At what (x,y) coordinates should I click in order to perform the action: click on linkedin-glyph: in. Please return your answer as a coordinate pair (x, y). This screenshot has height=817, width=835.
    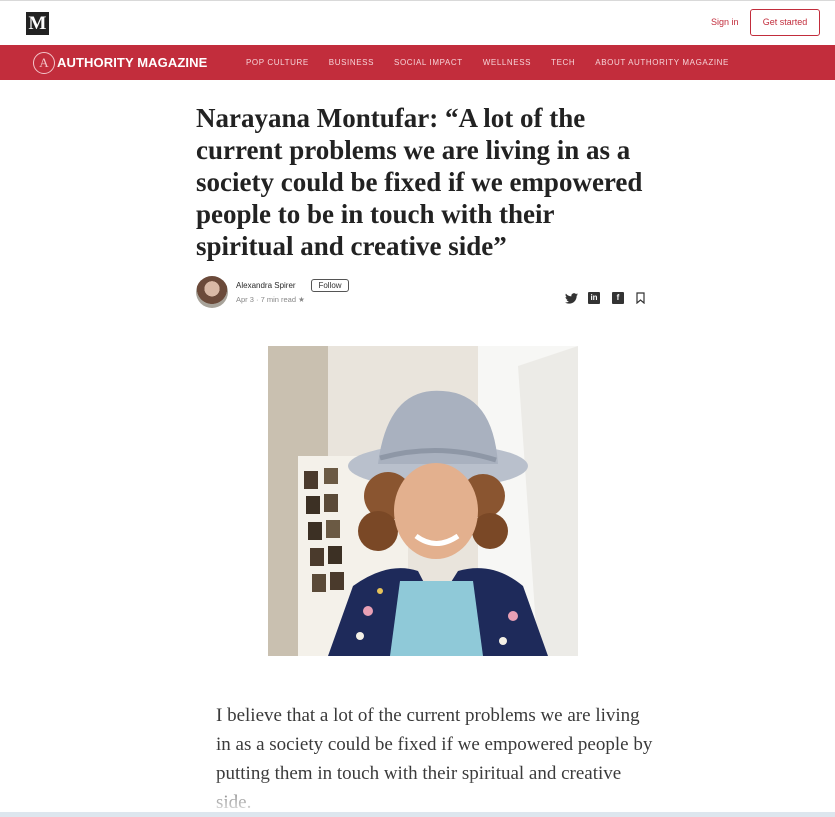
    Looking at the image, I should click on (594, 298).